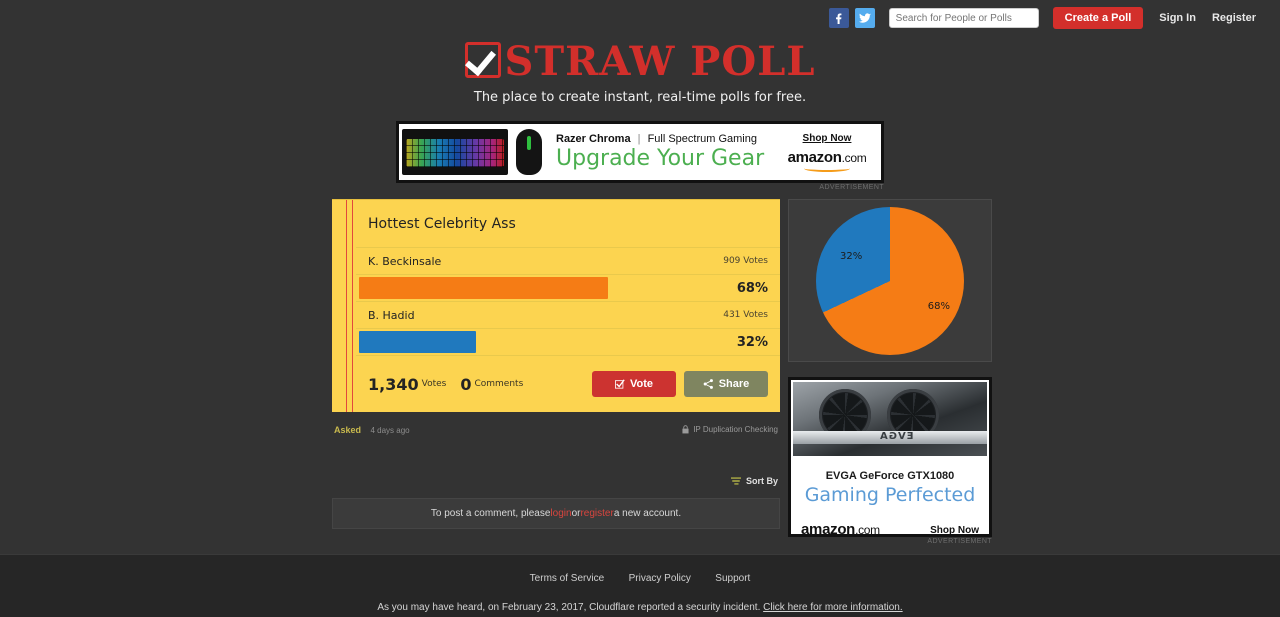  I want to click on gpu-brand-text: EVGA, so click(896, 436).